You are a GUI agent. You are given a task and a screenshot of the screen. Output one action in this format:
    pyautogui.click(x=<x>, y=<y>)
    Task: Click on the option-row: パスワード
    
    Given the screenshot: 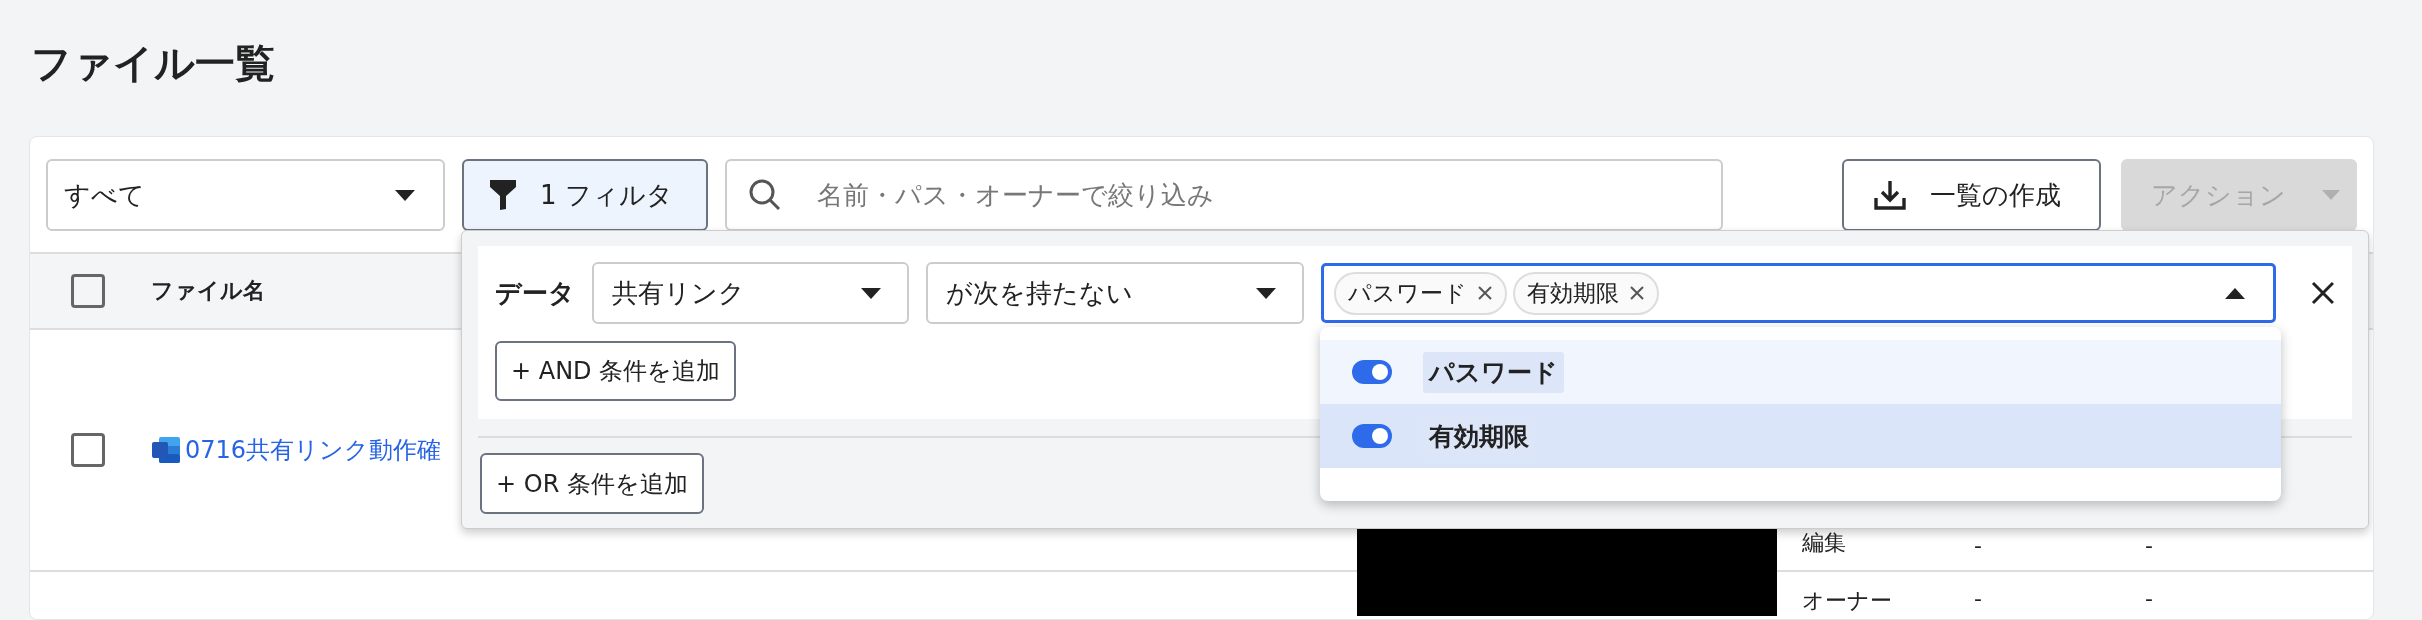 What is the action you would take?
    pyautogui.click(x=1800, y=372)
    